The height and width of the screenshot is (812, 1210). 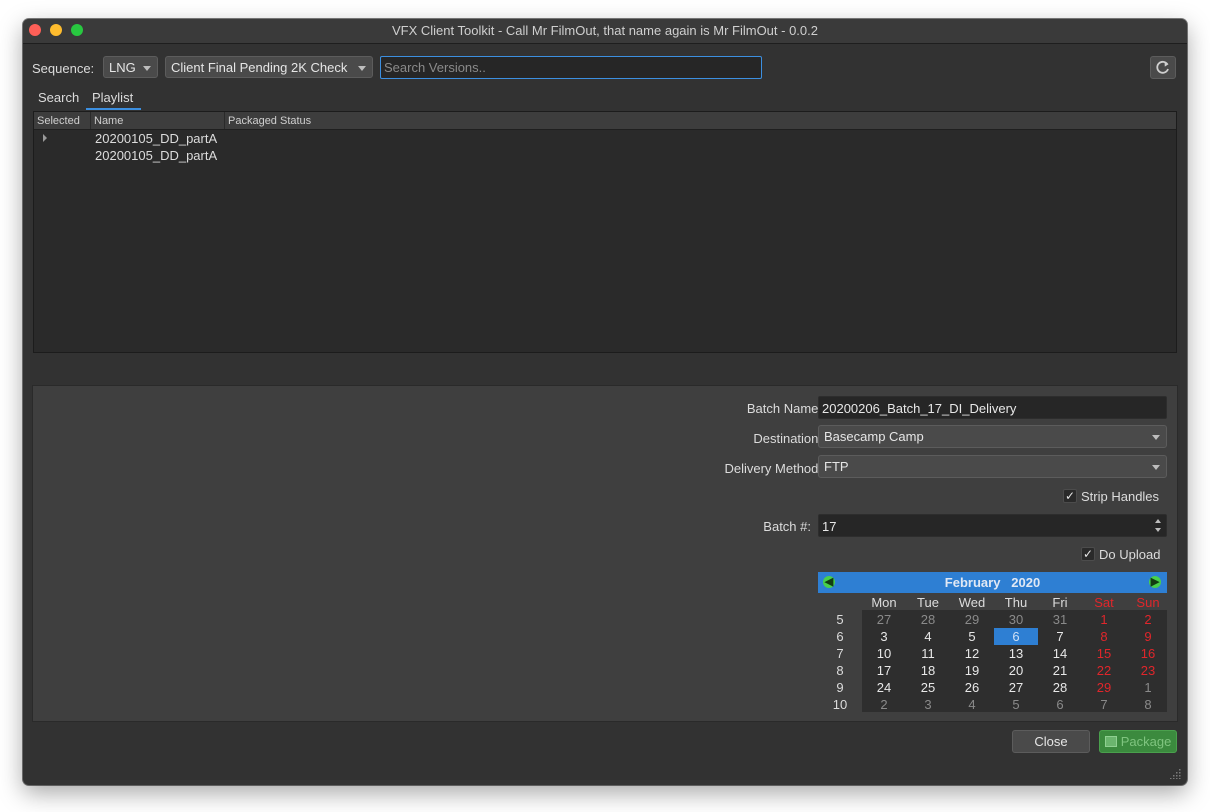 I want to click on filter-dropdown: Client Final Pending 2K Check, so click(x=269, y=67).